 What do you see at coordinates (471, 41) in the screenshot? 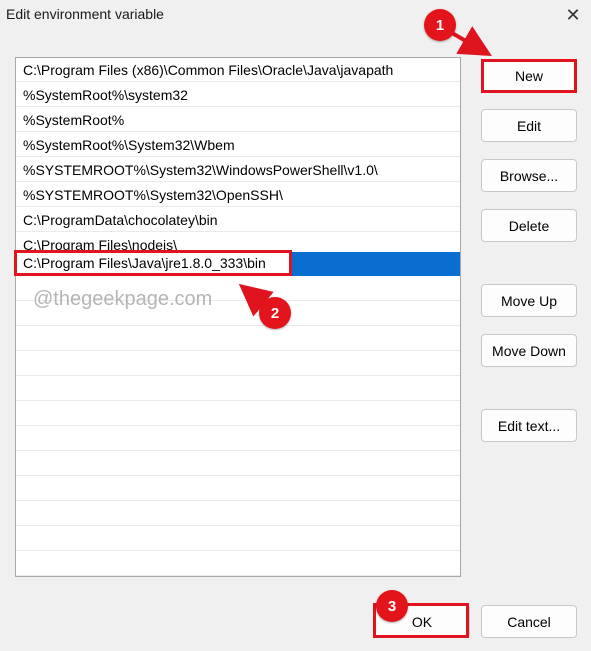
I see `arrow-to-new-button` at bounding box center [471, 41].